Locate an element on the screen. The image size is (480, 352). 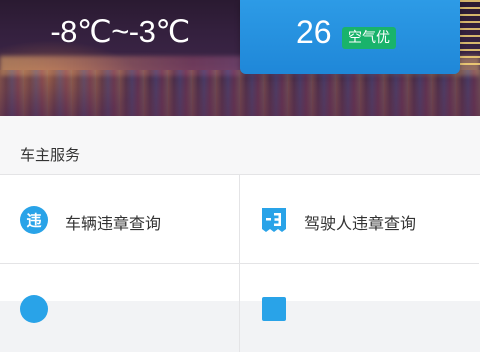
banner-river is located at coordinates (240, 93).